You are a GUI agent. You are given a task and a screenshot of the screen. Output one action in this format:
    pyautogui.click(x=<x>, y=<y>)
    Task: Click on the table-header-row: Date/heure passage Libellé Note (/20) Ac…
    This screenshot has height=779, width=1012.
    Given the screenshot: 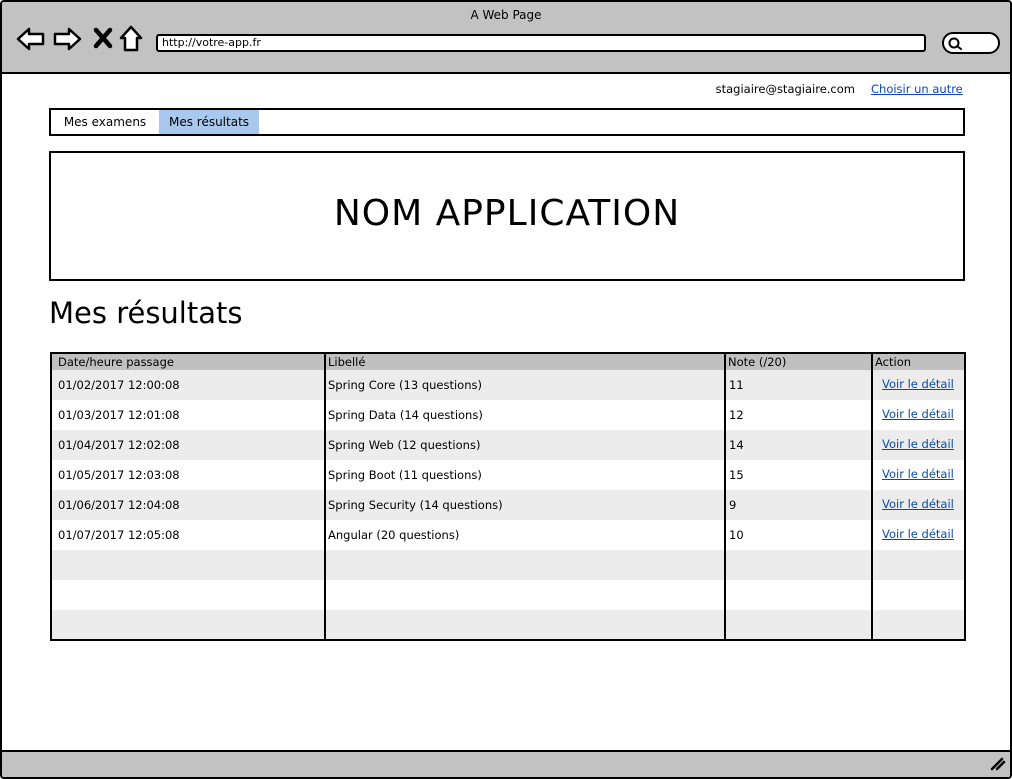 What is the action you would take?
    pyautogui.click(x=508, y=362)
    